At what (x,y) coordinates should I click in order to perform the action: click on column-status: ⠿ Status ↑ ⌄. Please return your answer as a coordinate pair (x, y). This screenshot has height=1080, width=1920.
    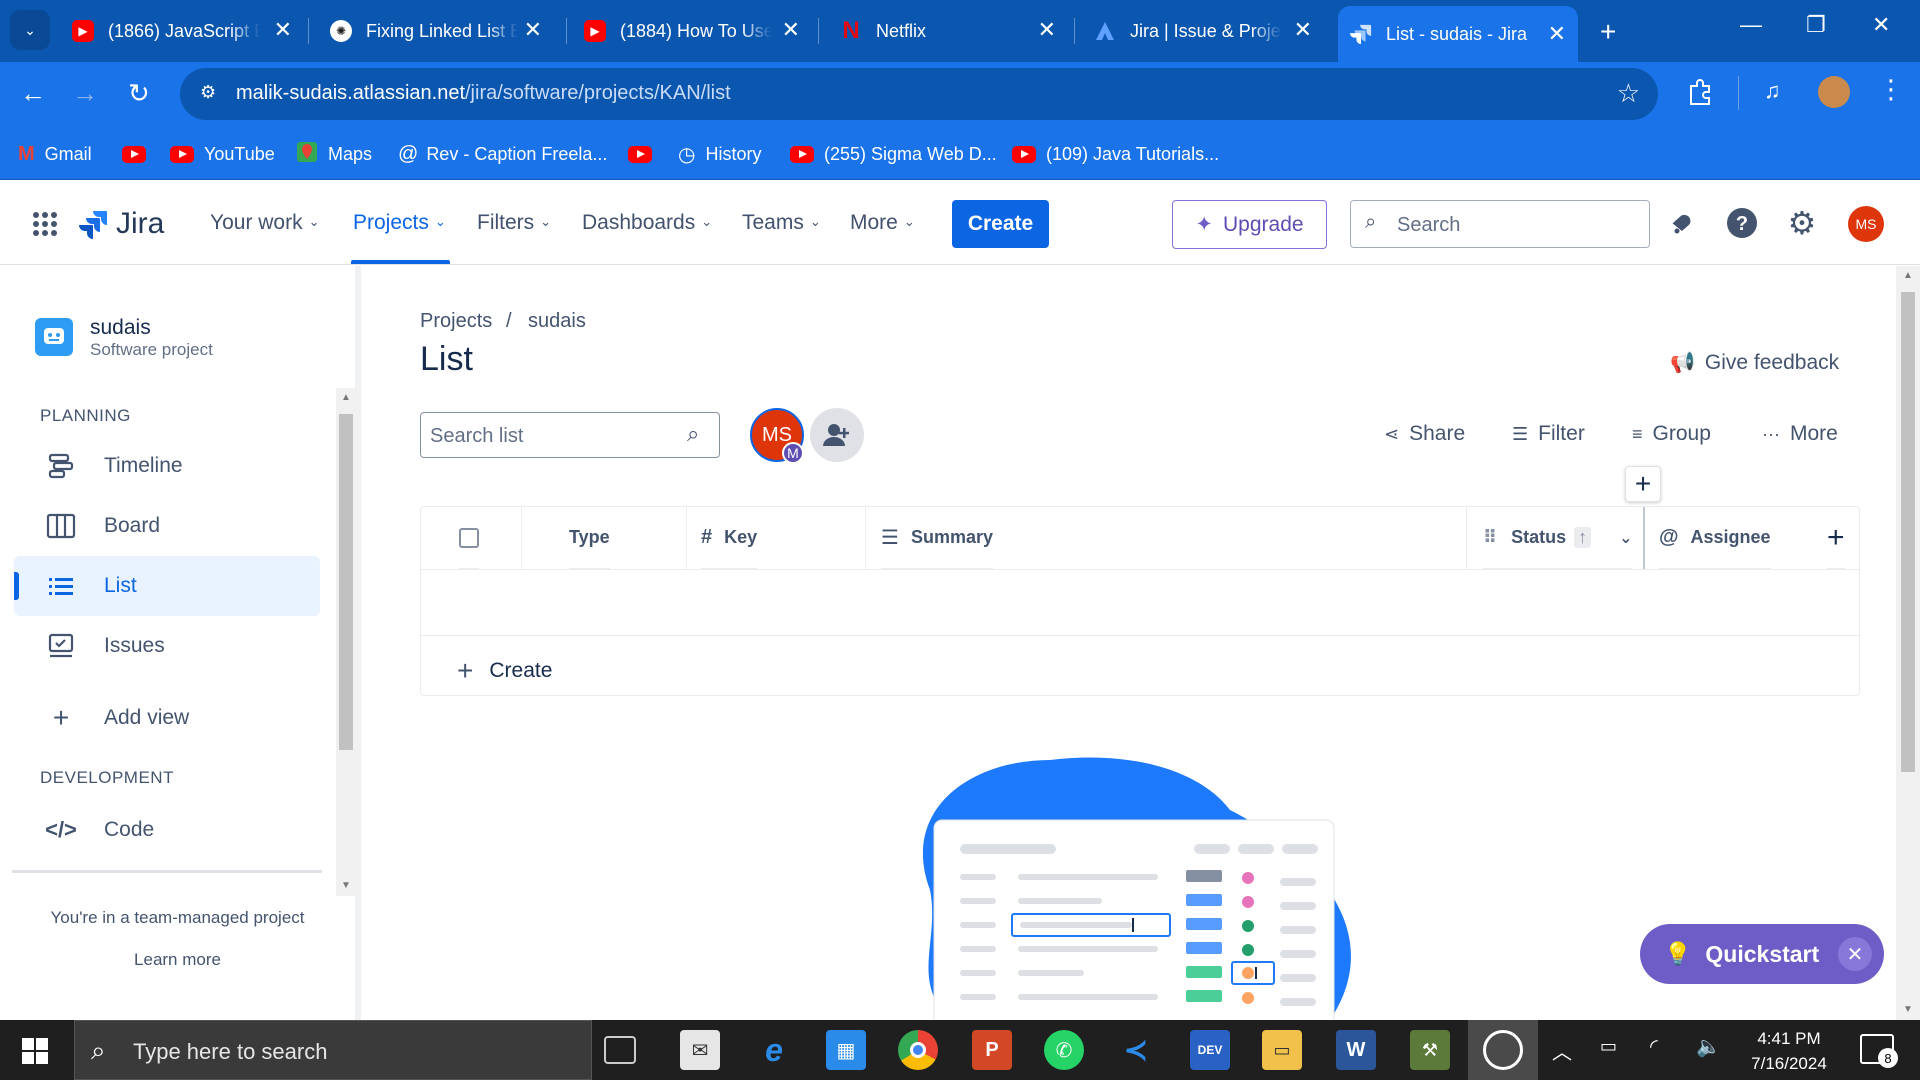
    Looking at the image, I should click on (1558, 538).